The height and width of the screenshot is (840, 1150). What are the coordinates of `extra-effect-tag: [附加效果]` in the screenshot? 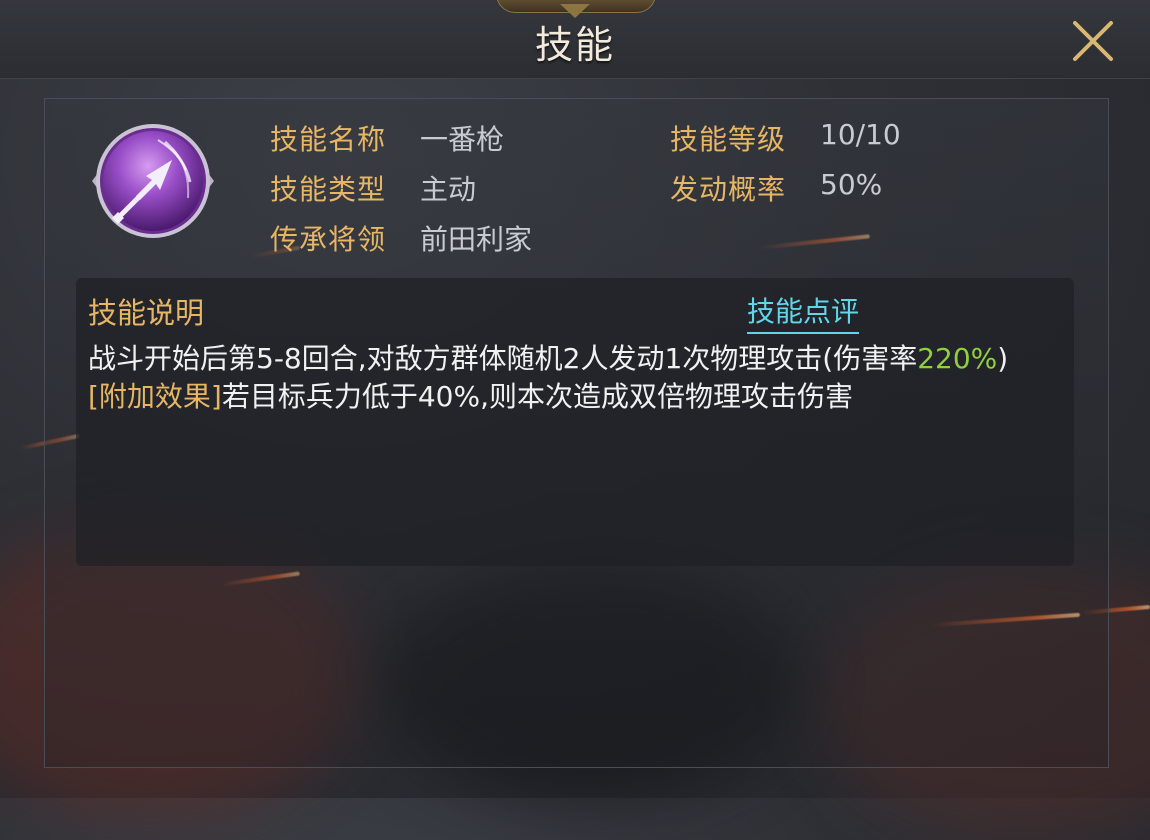 It's located at (155, 396).